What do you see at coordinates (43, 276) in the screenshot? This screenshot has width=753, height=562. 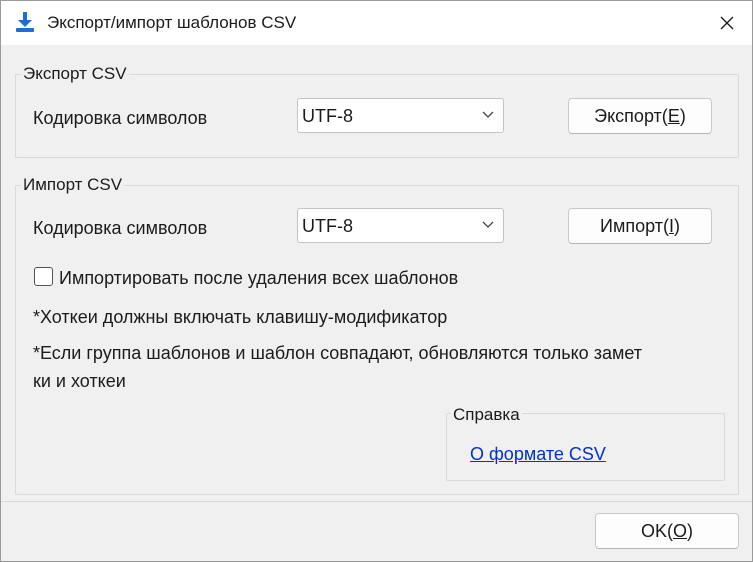 I see `delete-all-checkbox` at bounding box center [43, 276].